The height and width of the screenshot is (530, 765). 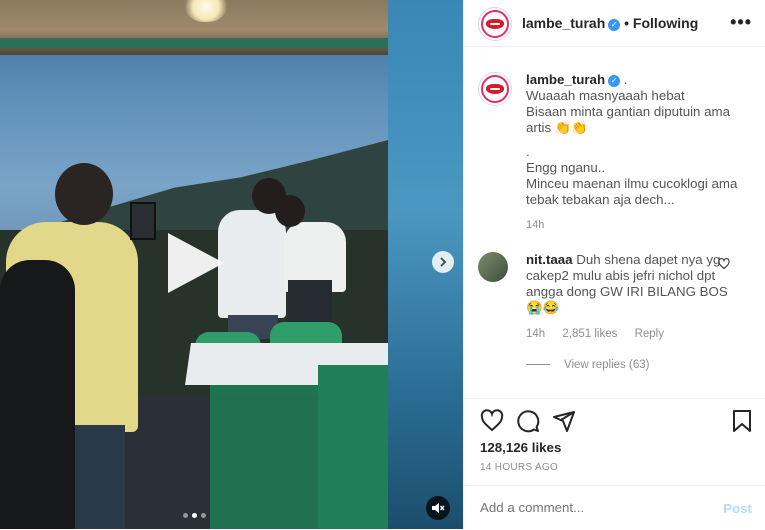 What do you see at coordinates (196, 263) in the screenshot?
I see `play-icon` at bounding box center [196, 263].